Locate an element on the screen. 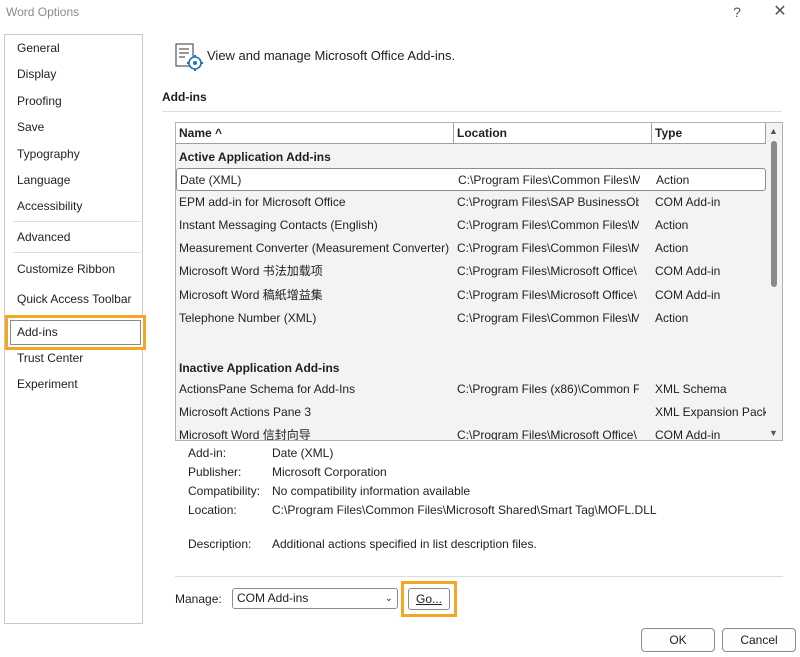 This screenshot has width=800, height=657. cell-type: XML Expansion Pack is located at coordinates (712, 412).